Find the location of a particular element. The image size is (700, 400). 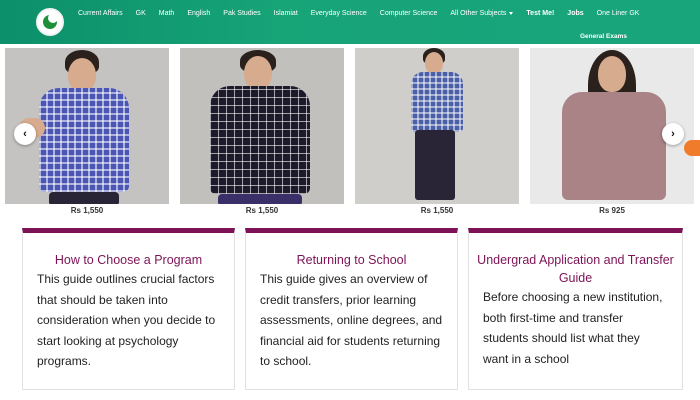

product-price: Rs 925 is located at coordinates (612, 210).